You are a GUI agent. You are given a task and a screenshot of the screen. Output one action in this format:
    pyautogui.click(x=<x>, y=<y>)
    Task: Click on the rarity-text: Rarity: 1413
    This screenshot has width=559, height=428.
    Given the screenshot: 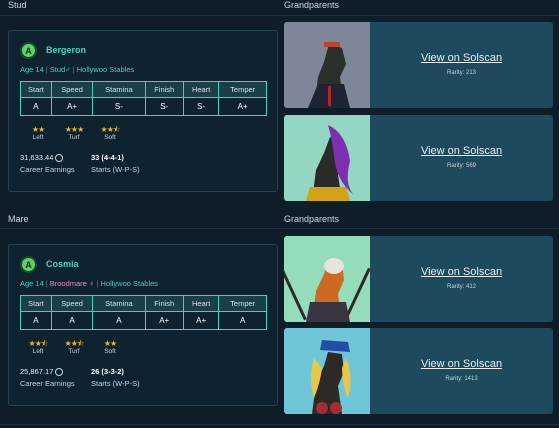 What is the action you would take?
    pyautogui.click(x=461, y=379)
    